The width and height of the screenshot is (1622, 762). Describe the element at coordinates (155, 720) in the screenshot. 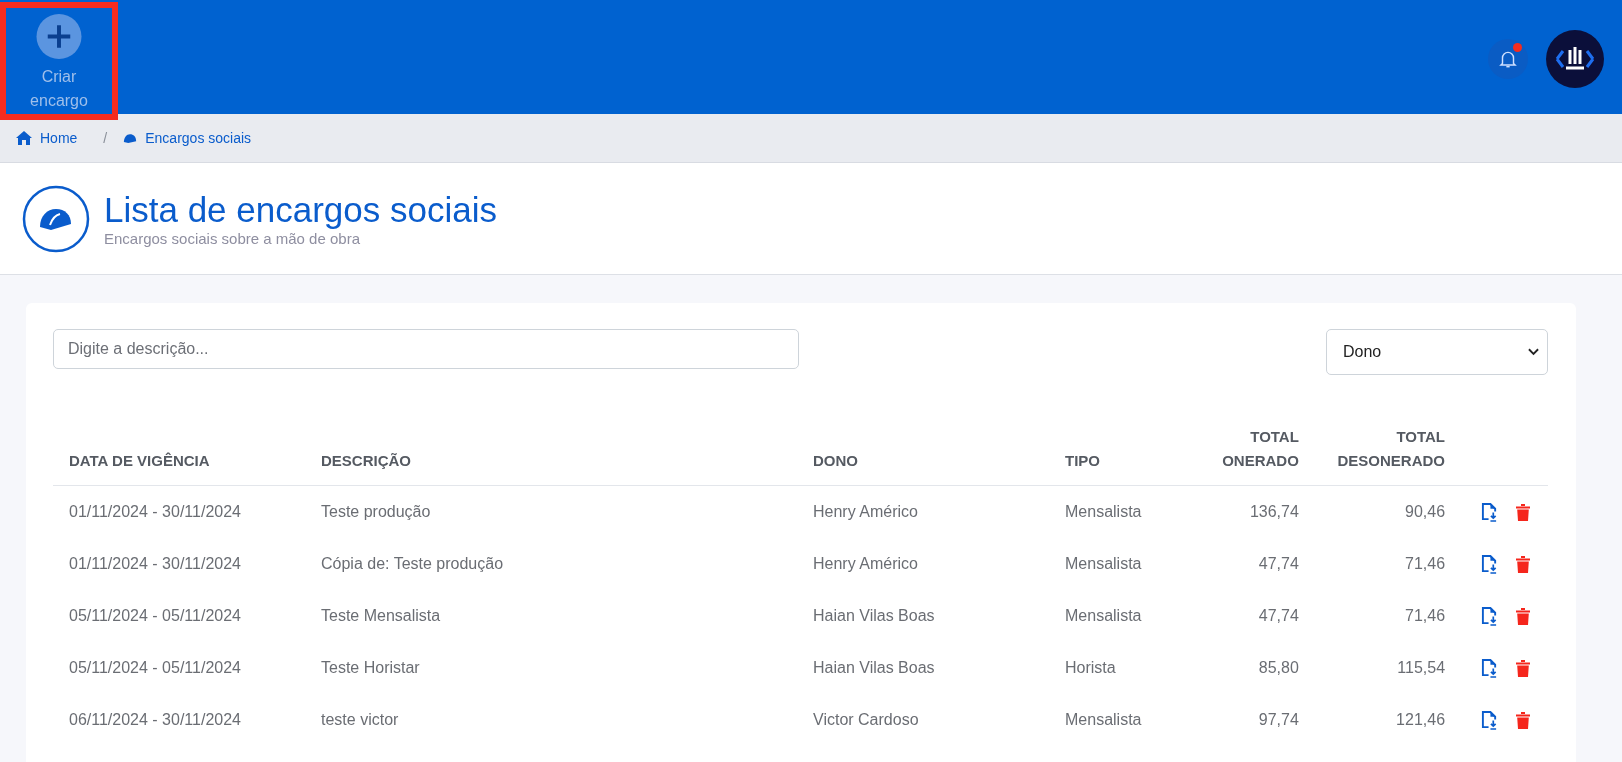

I see `table-cell-text: 06/11/2024 - 30/11/2024` at that location.